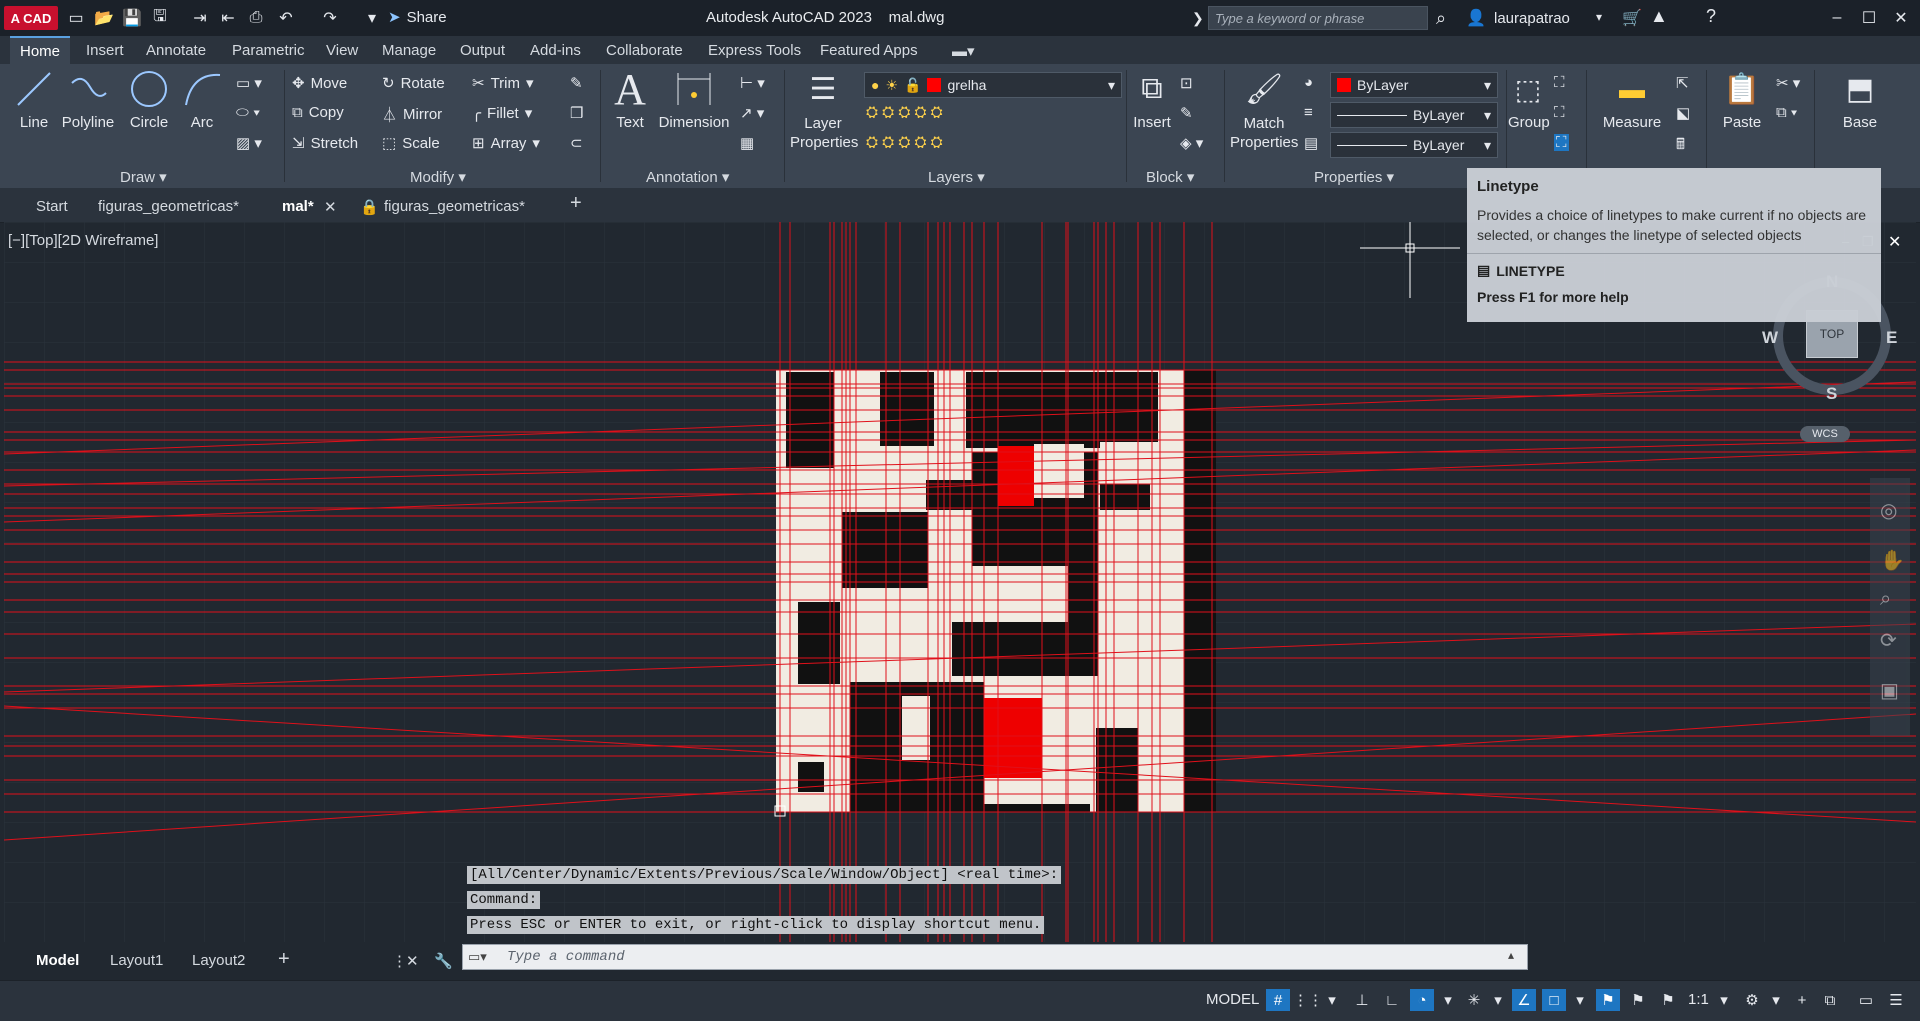  What do you see at coordinates (412, 114) in the screenshot?
I see `mirror-button: ⏃ Mirror` at bounding box center [412, 114].